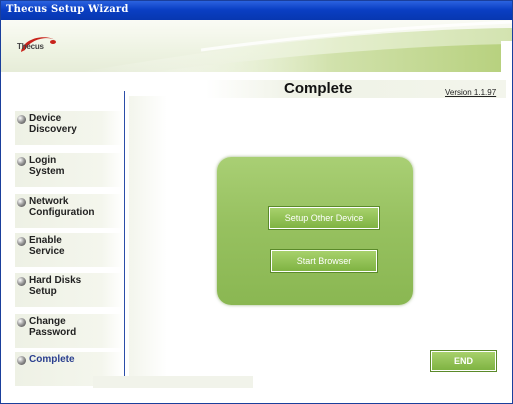  Describe the element at coordinates (124, 234) in the screenshot. I see `sidebar-divider` at that location.